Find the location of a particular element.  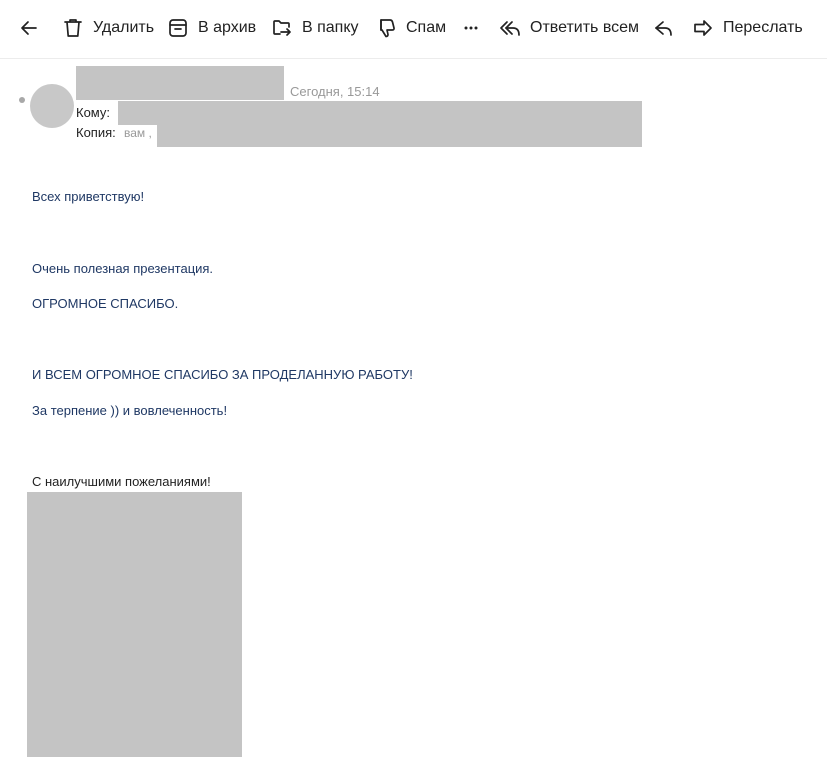

archive-button: В архив is located at coordinates (211, 28).